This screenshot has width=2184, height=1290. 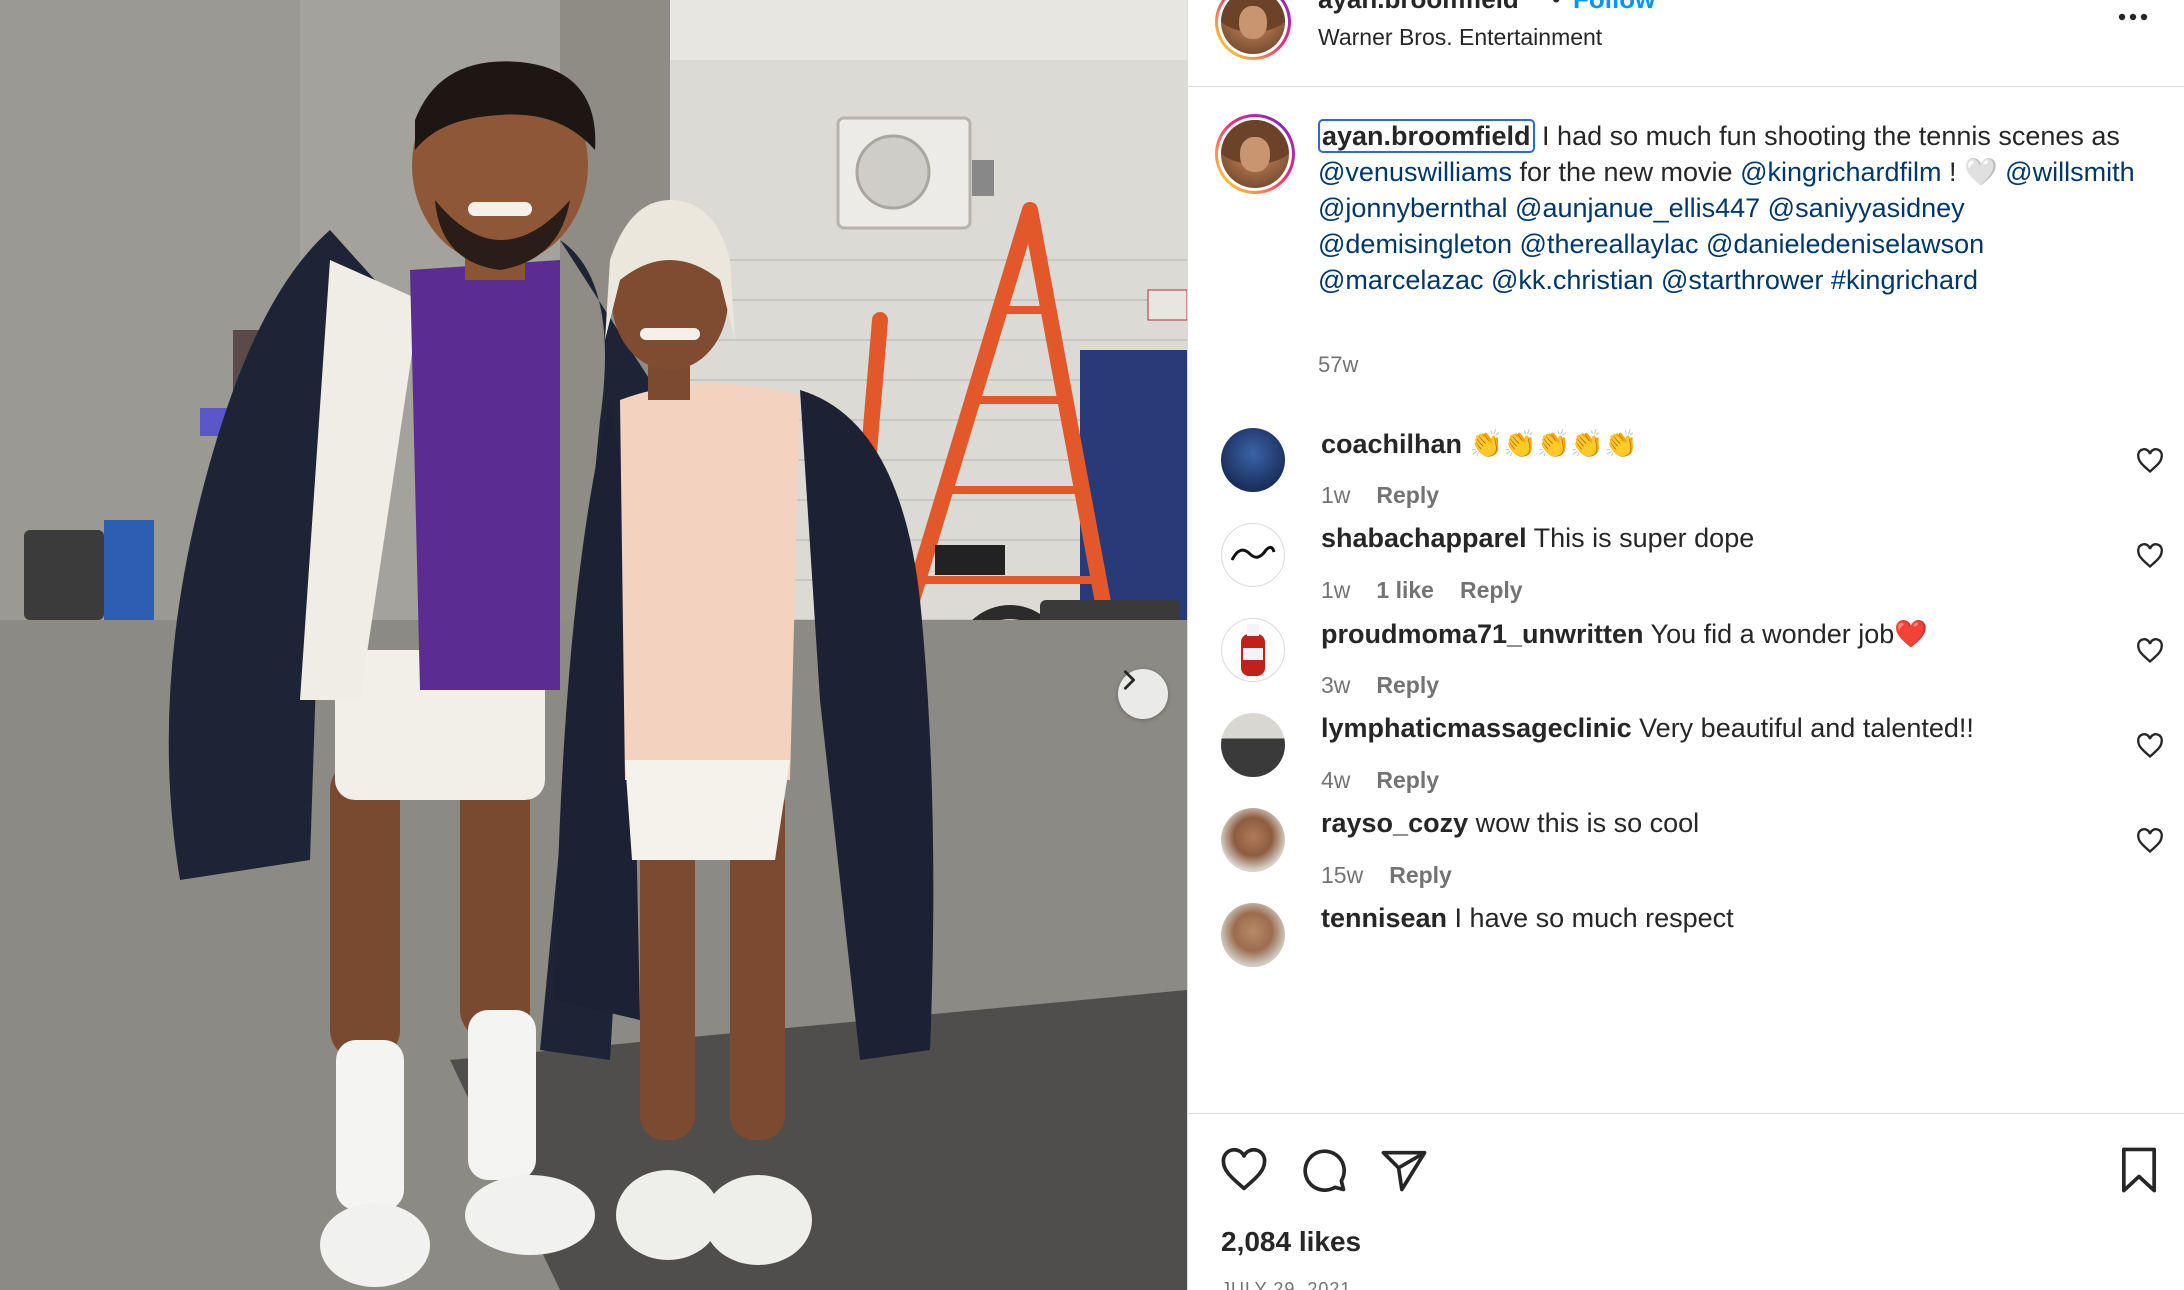 I want to click on more-options-button, so click(x=2133, y=17).